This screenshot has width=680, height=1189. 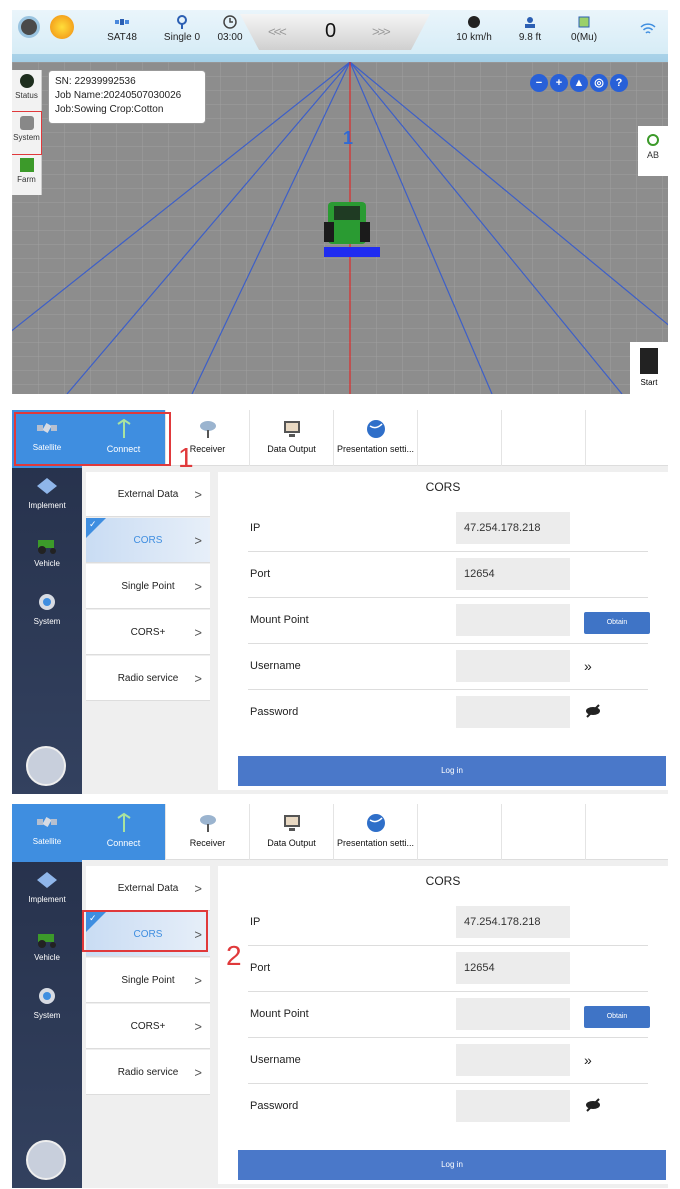 I want to click on sun-icon, so click(x=62, y=27).